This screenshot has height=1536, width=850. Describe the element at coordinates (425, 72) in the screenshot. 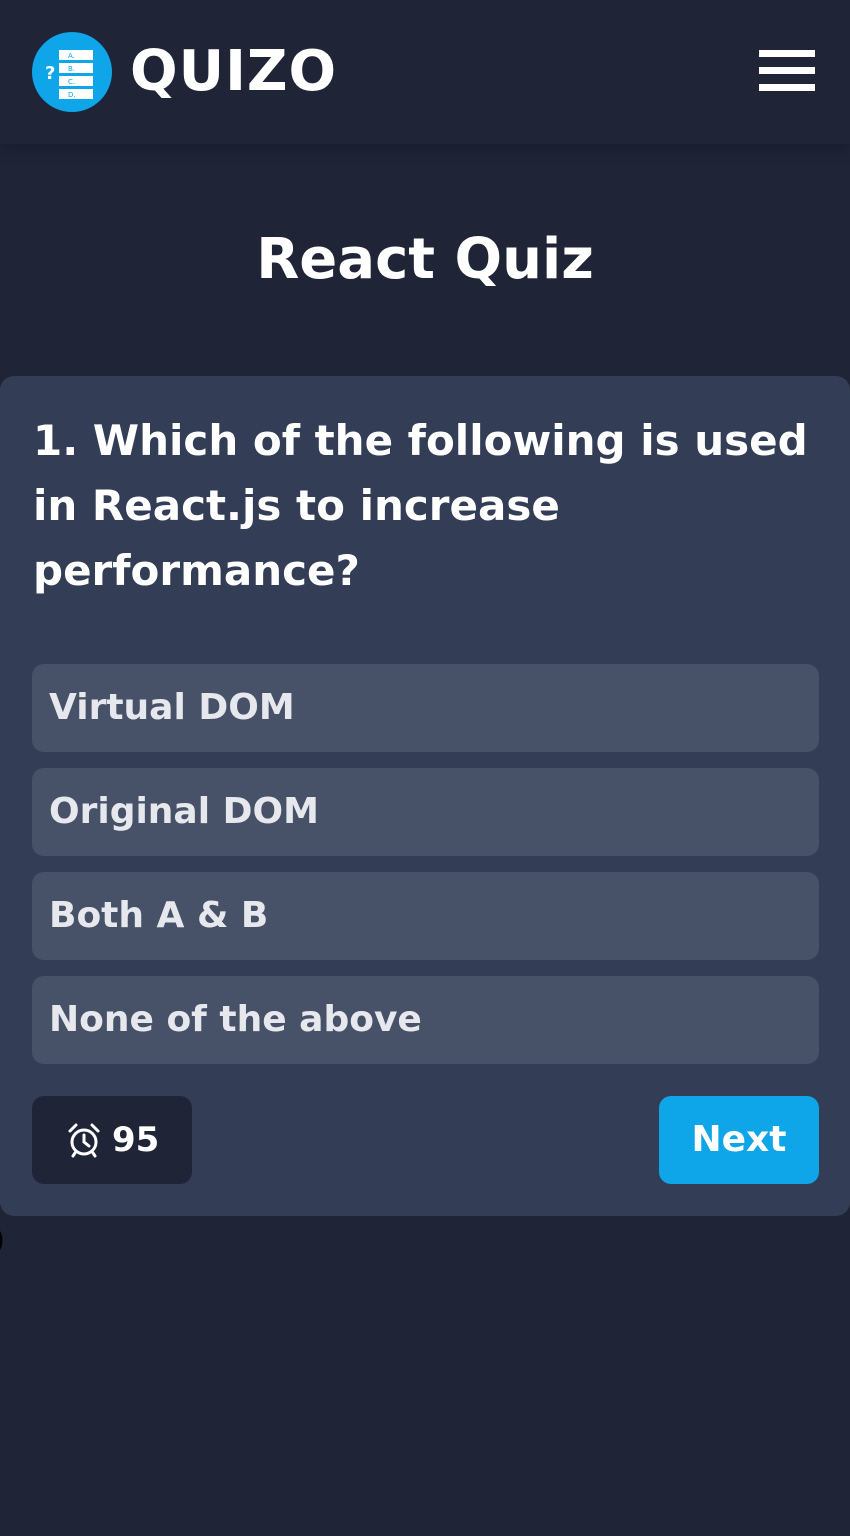

I see `app-header: A. B. C. D. ? QUIZO` at that location.